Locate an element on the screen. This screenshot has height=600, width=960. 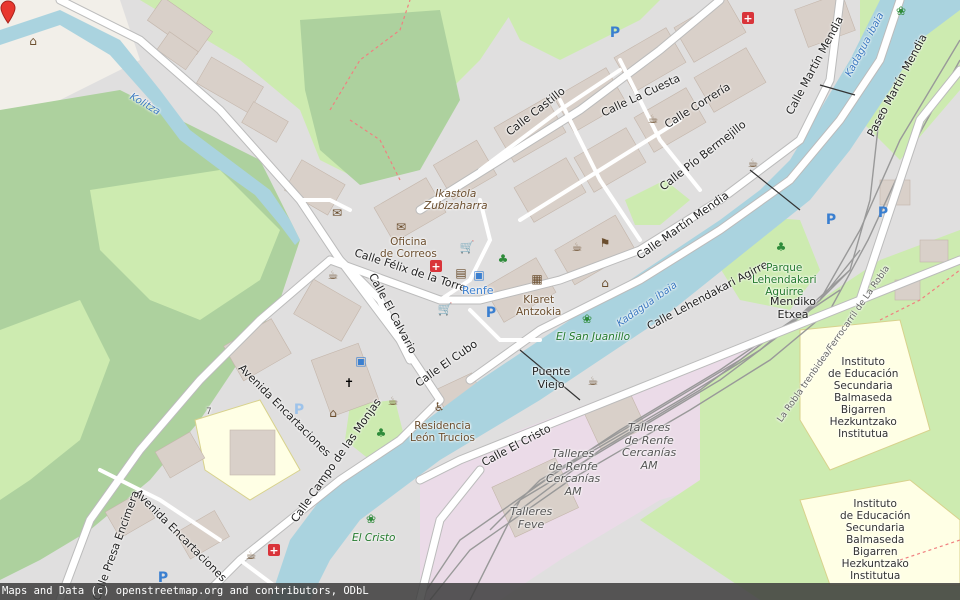
talleres-renfe-label-1: Talleres de Renfe Cercanías AM is located at coordinates (649, 446).